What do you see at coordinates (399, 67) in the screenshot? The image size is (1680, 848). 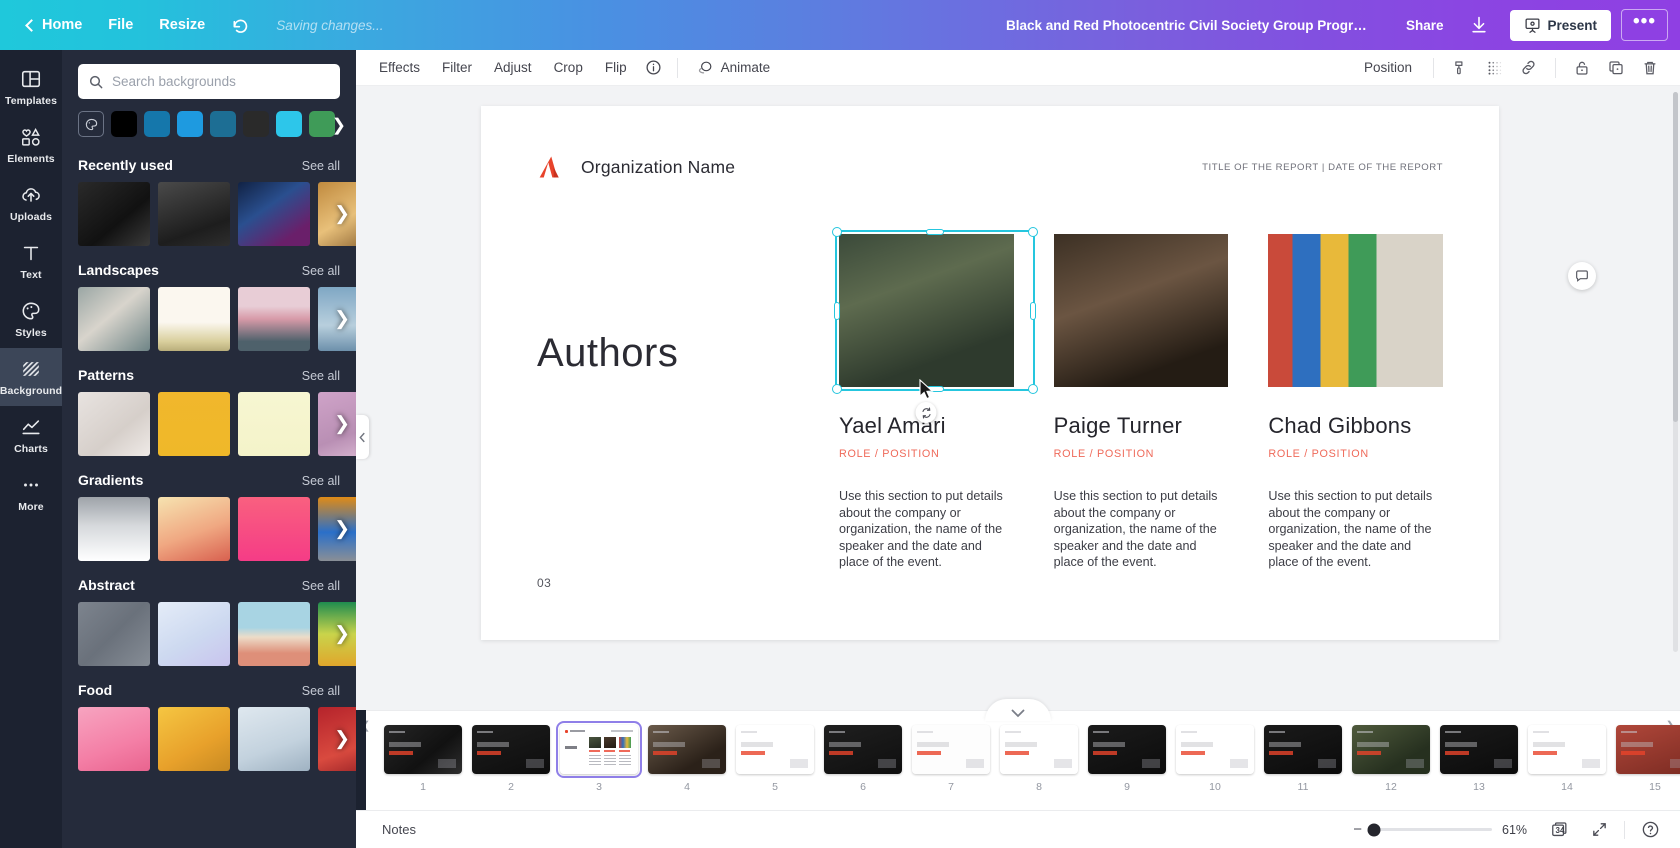 I see `effects-button: Effects` at bounding box center [399, 67].